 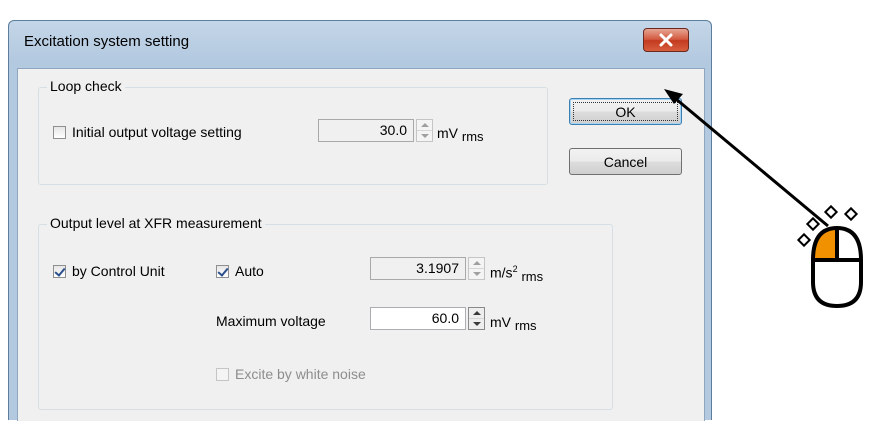 I want to click on mouse-left-click-icon, so click(x=829, y=256).